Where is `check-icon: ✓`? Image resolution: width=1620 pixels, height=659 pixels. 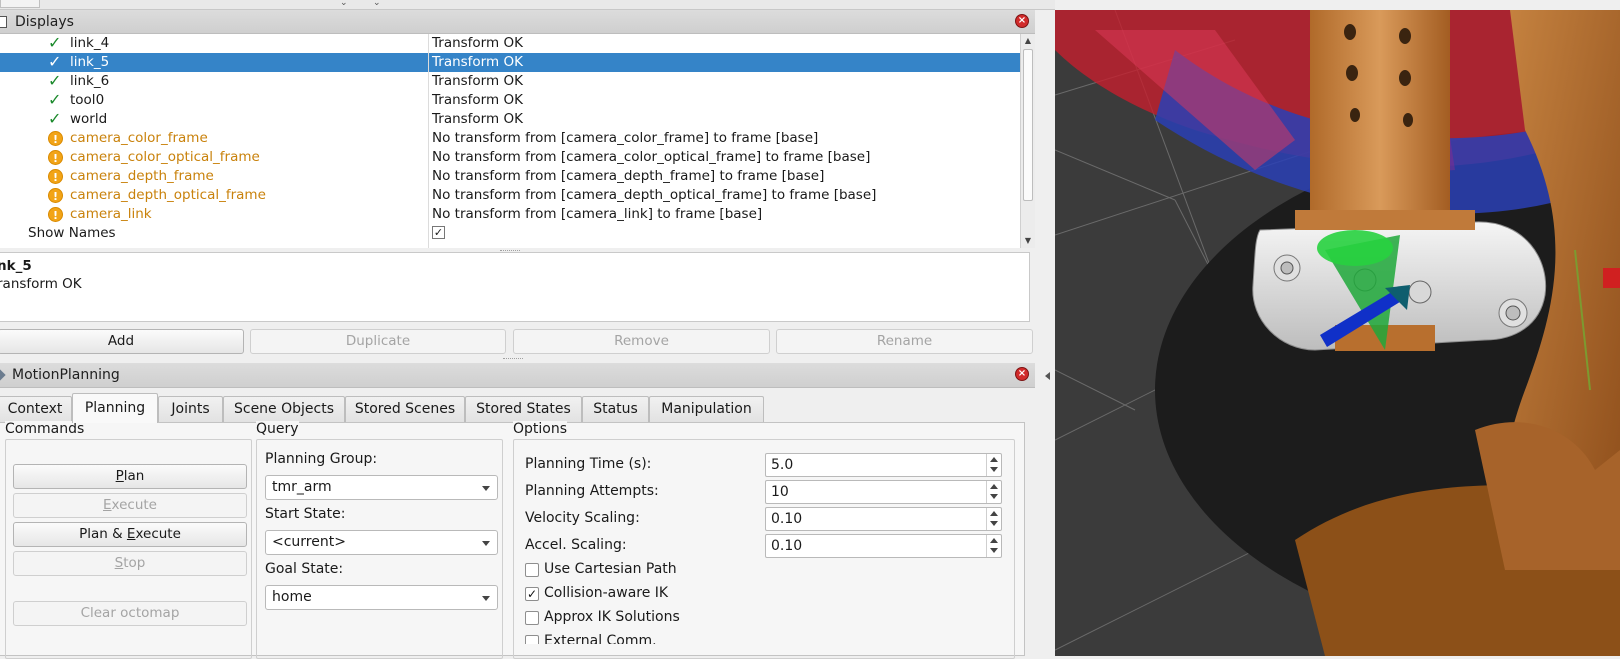 check-icon: ✓ is located at coordinates (55, 61).